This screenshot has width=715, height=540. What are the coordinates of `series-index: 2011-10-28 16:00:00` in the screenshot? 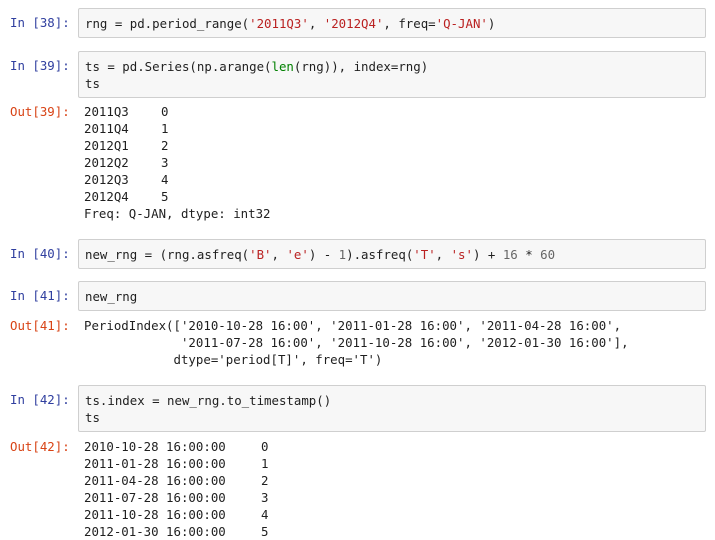 It's located at (155, 514).